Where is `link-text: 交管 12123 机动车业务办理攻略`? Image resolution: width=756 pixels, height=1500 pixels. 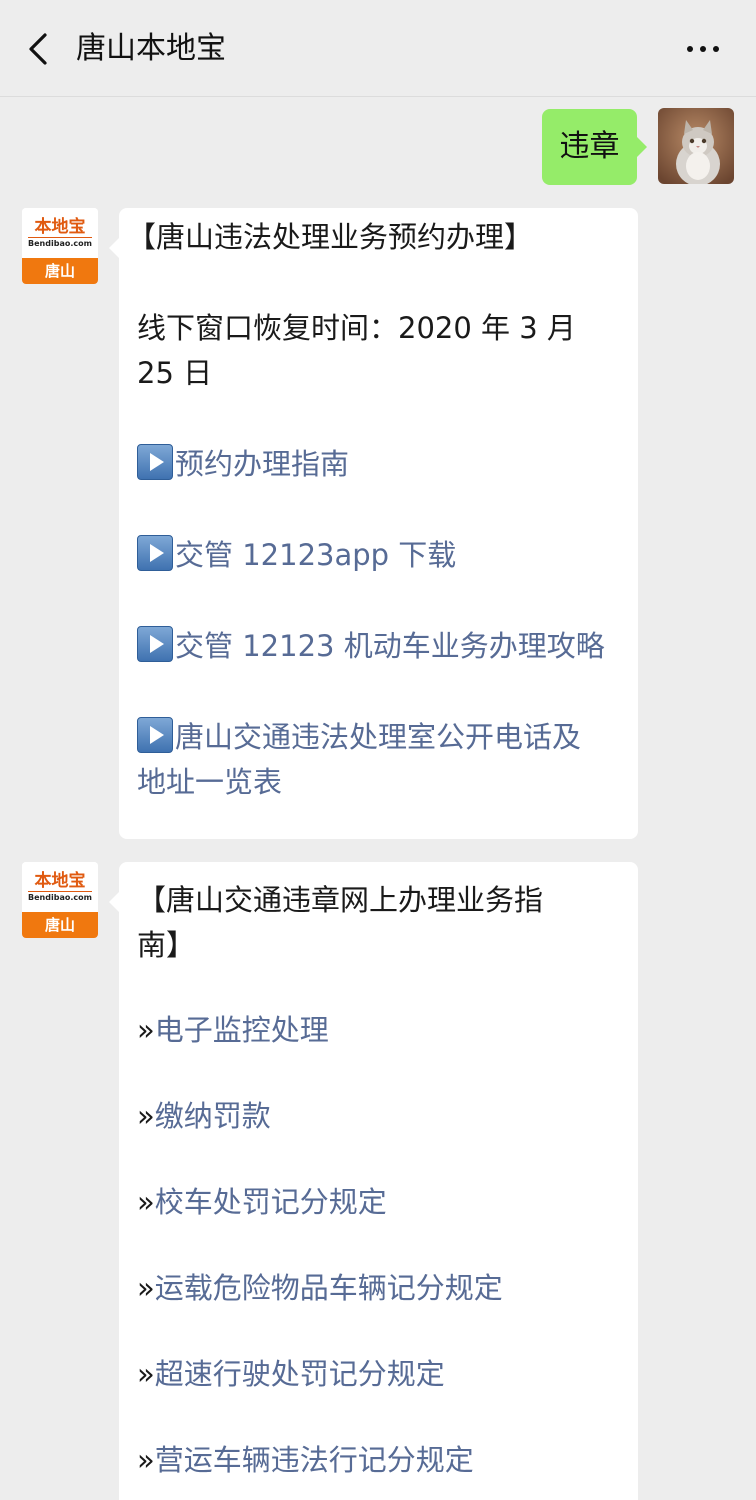 link-text: 交管 12123 机动车业务办理攻略 is located at coordinates (390, 646).